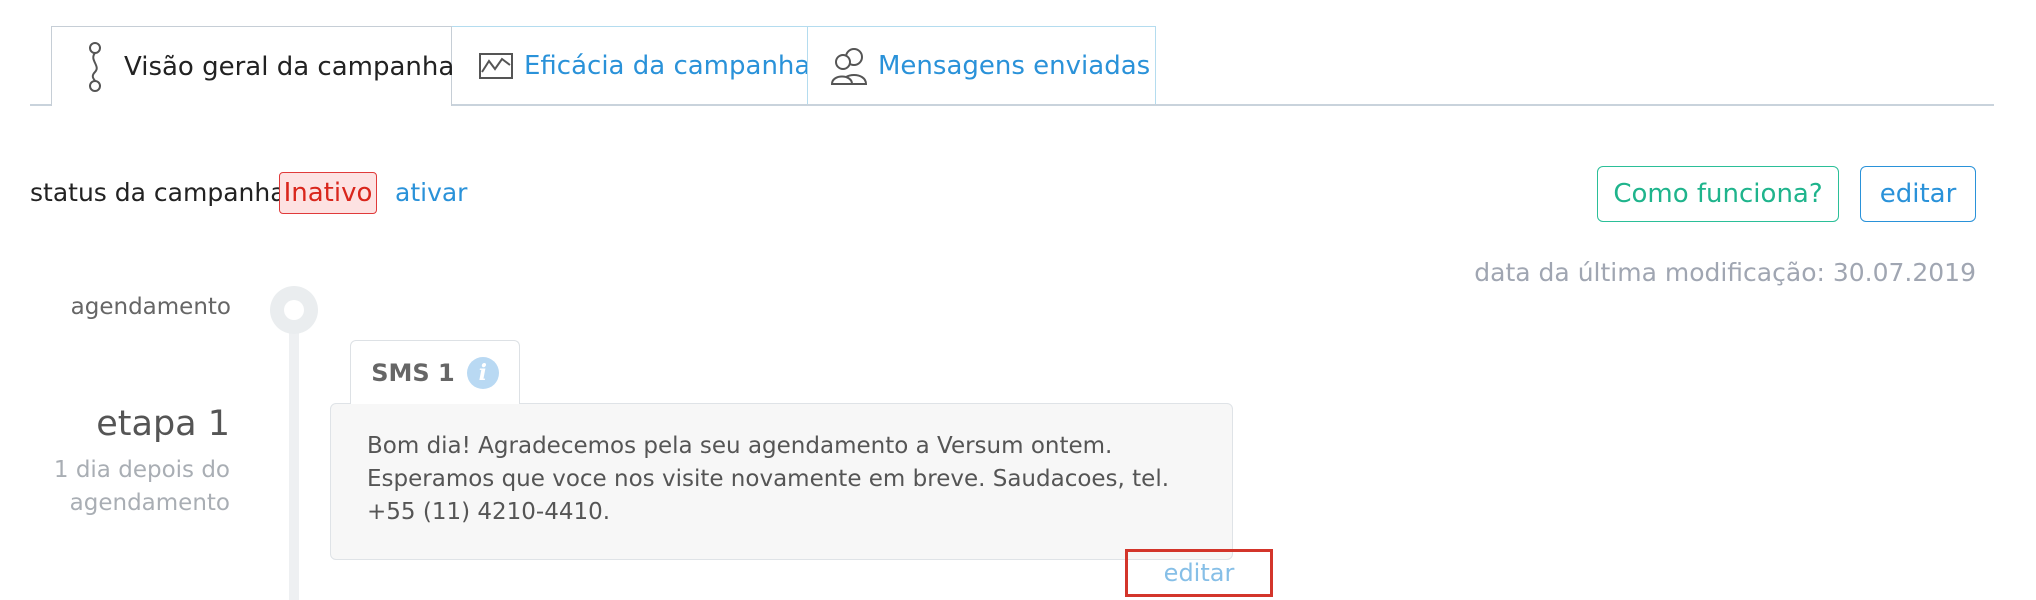  I want to click on info-icon: i, so click(482, 372).